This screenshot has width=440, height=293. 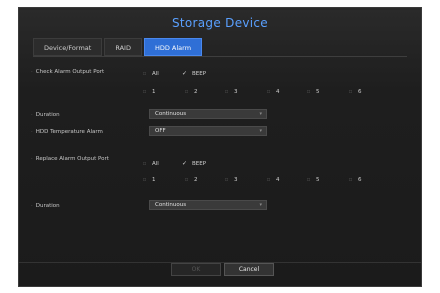 What do you see at coordinates (354, 179) in the screenshot?
I see `replace-alarm-port-6: ▫ 6` at bounding box center [354, 179].